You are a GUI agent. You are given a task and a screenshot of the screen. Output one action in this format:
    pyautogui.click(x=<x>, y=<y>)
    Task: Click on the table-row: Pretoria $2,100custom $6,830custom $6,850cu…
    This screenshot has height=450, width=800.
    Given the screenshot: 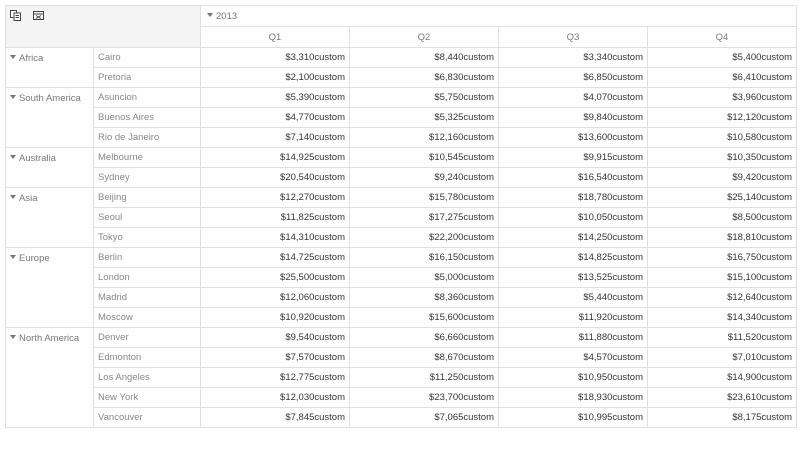 What is the action you would take?
    pyautogui.click(x=402, y=77)
    